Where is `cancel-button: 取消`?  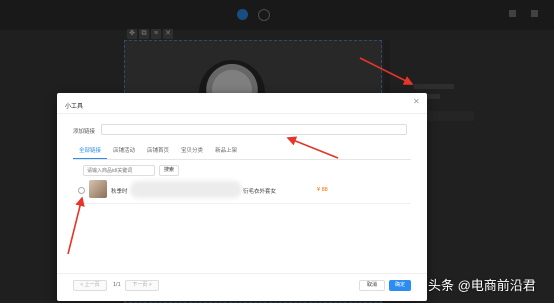
cancel-button: 取消 is located at coordinates (372, 285).